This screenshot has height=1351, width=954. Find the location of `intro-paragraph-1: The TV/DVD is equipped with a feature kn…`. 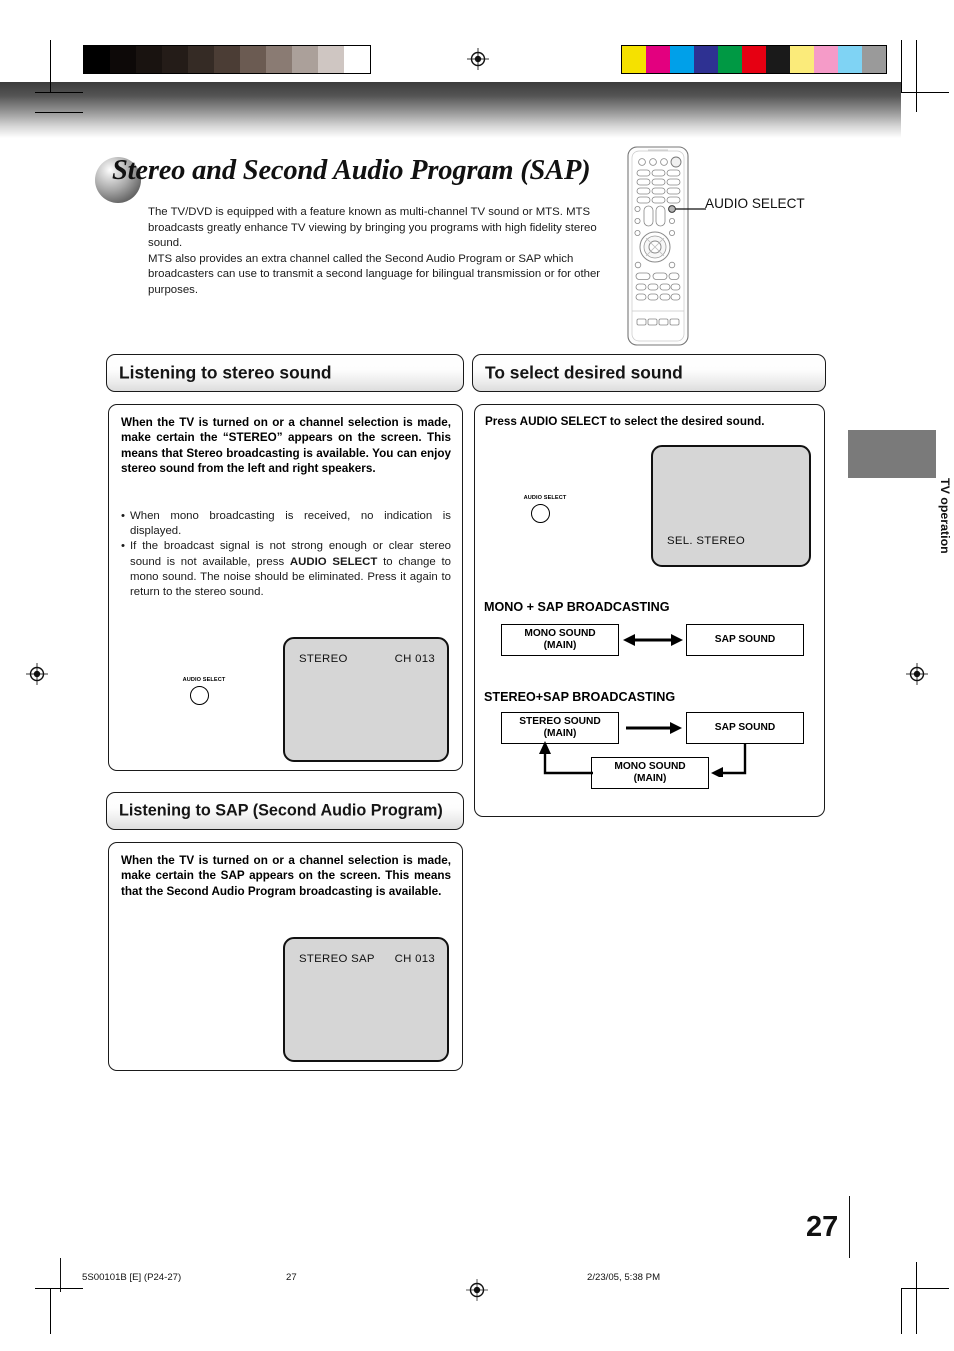

intro-paragraph-1: The TV/DVD is equipped with a feature kn… is located at coordinates (372, 228).